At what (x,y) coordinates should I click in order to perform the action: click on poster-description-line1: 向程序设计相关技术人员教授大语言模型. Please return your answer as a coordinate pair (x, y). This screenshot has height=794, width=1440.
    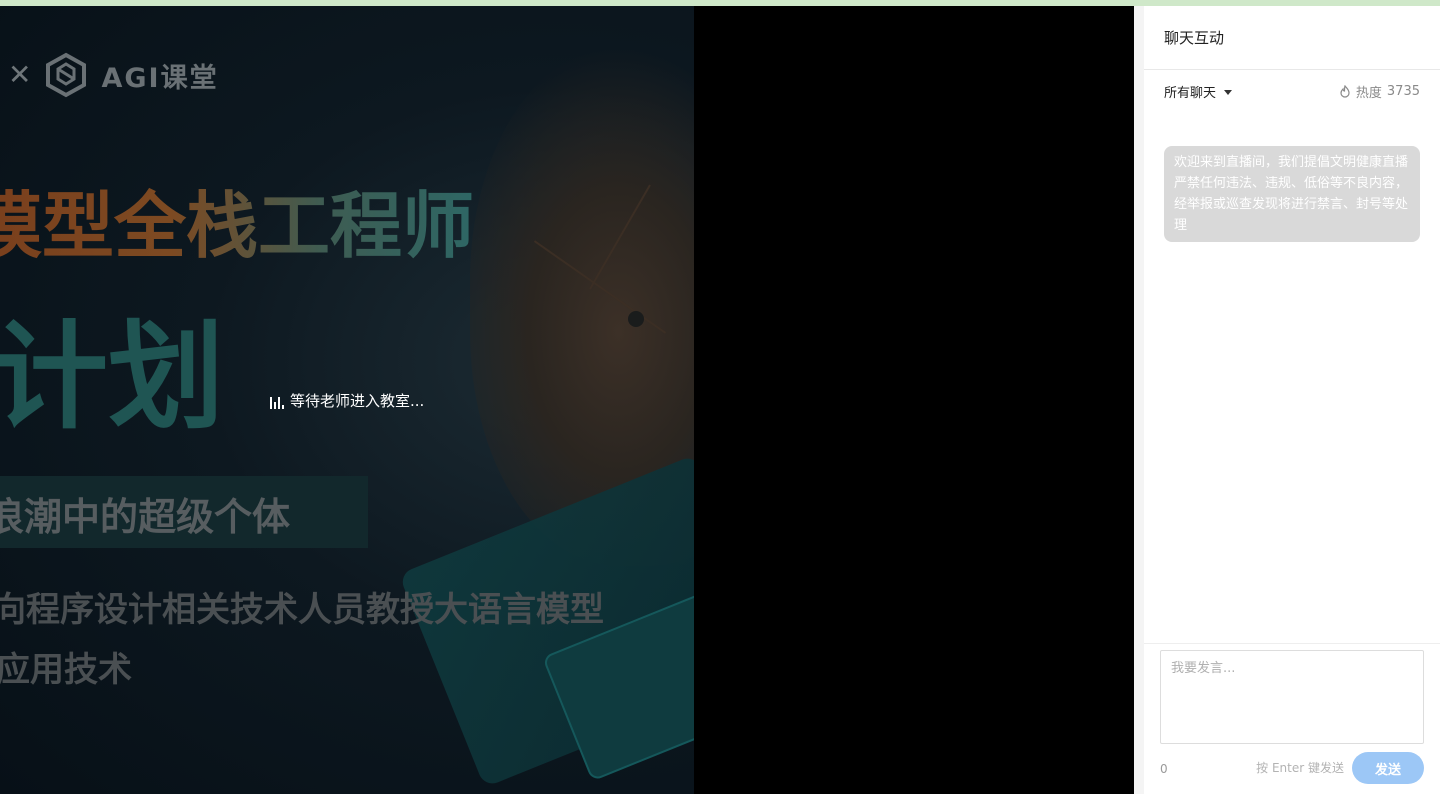
    Looking at the image, I should click on (302, 610).